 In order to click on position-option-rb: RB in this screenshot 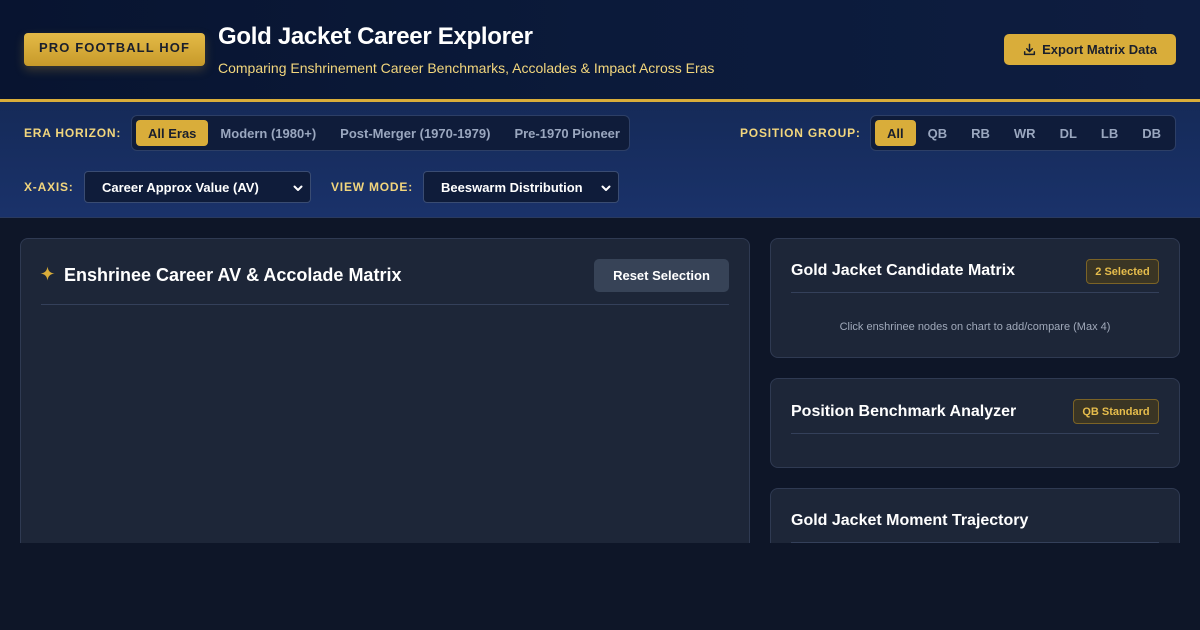, I will do `click(980, 133)`.